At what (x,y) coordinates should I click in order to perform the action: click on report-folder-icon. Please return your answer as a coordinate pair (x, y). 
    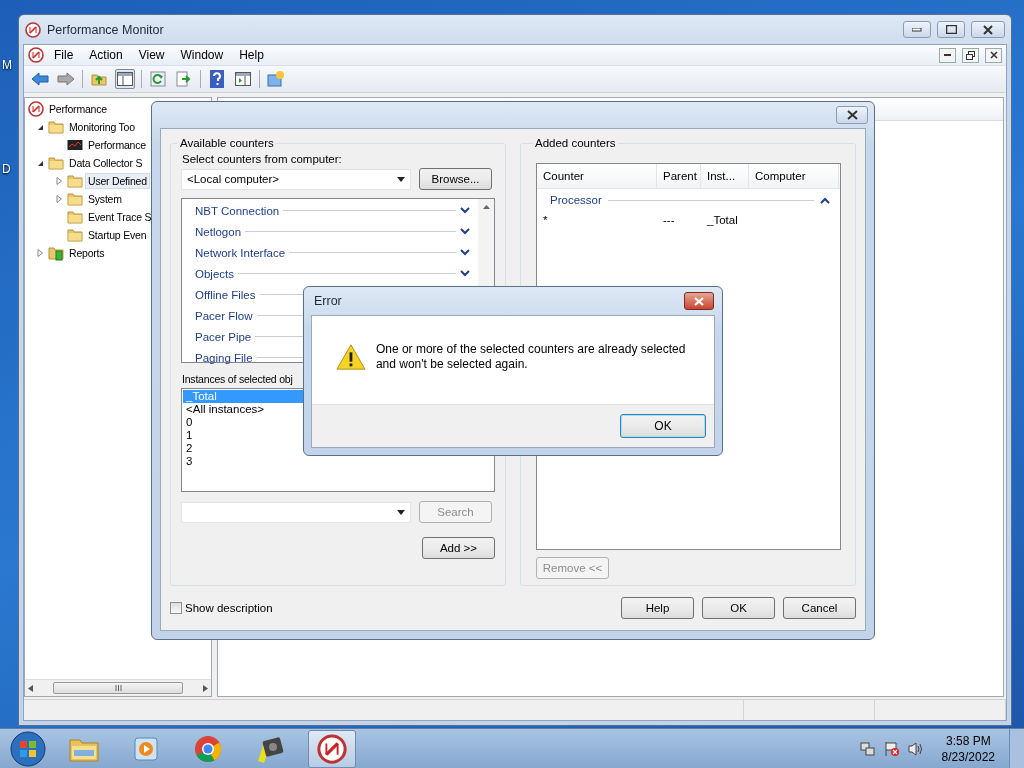
    Looking at the image, I should click on (56, 253).